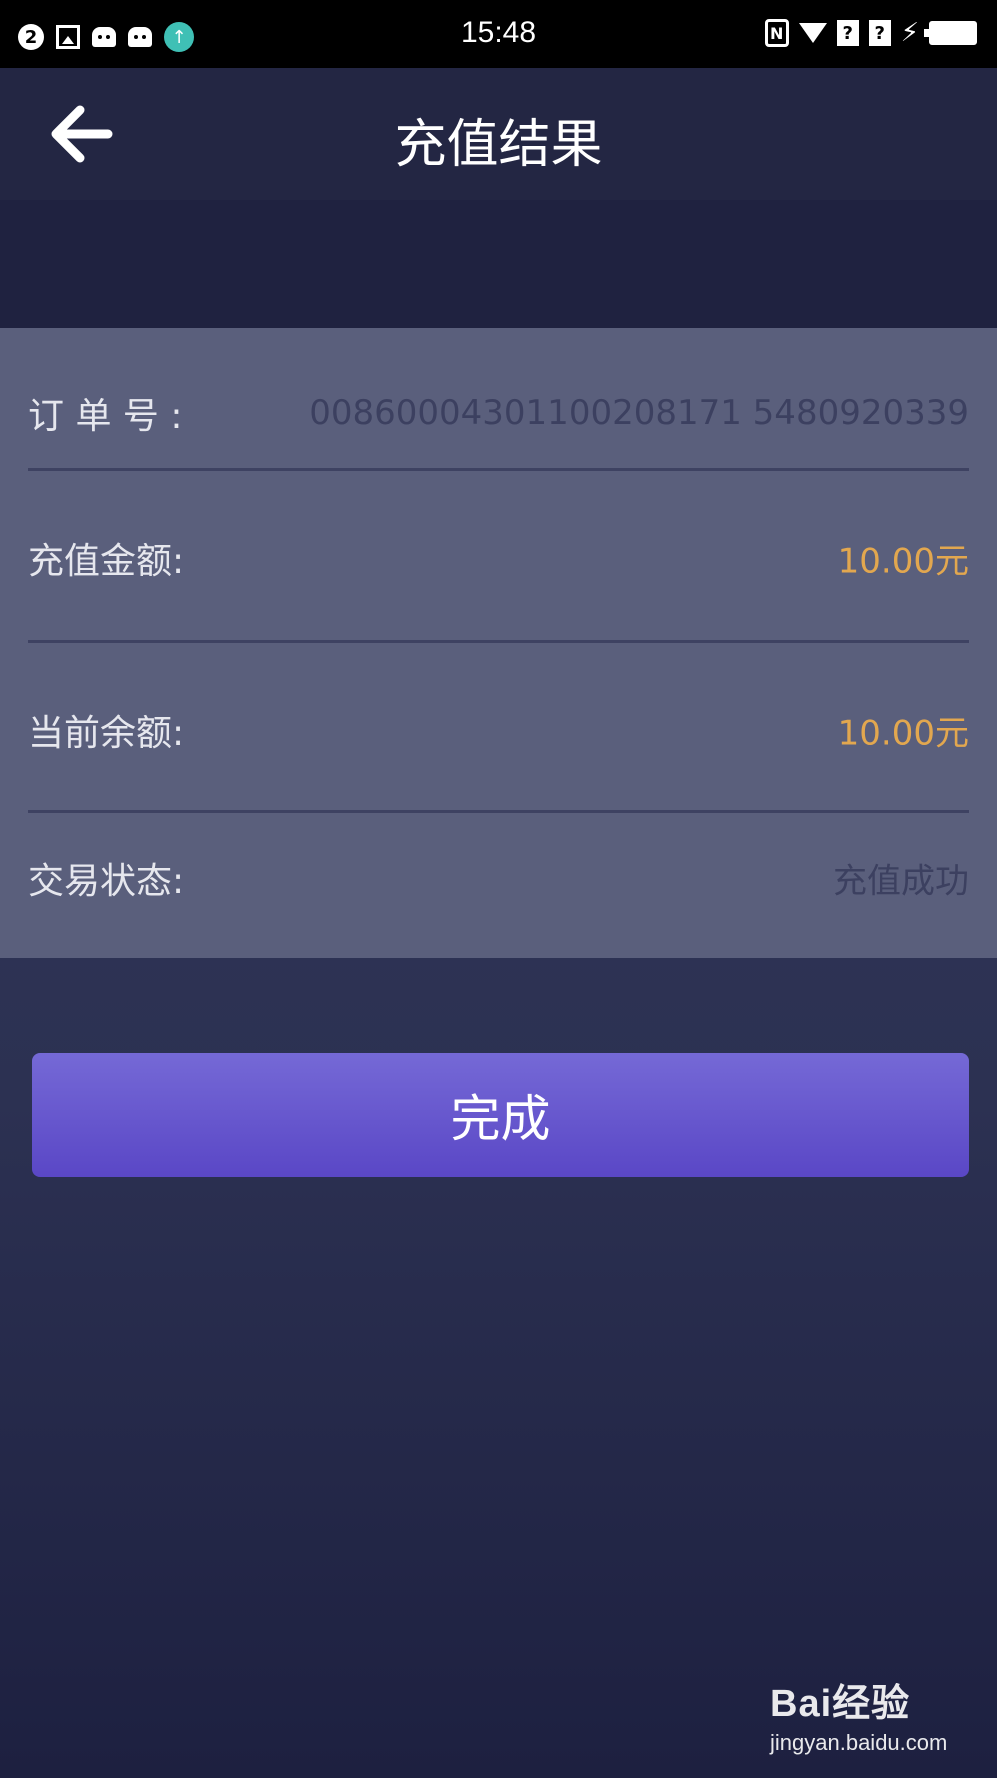 Image resolution: width=1000 pixels, height=1778 pixels. What do you see at coordinates (500, 1115) in the screenshot?
I see `done-button: 完成` at bounding box center [500, 1115].